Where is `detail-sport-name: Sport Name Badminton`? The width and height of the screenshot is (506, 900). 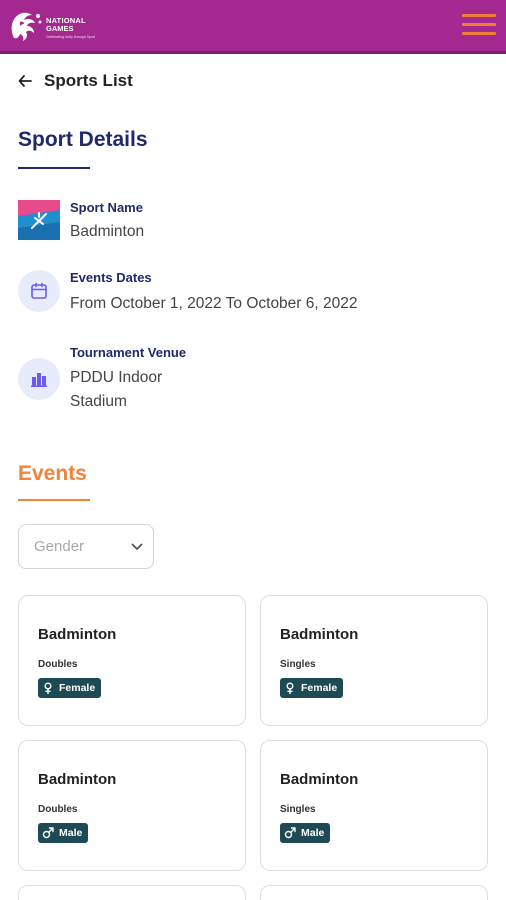 detail-sport-name: Sport Name Badminton is located at coordinates (198, 222).